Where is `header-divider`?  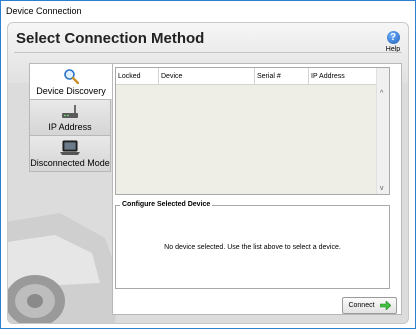
header-divider is located at coordinates (208, 52).